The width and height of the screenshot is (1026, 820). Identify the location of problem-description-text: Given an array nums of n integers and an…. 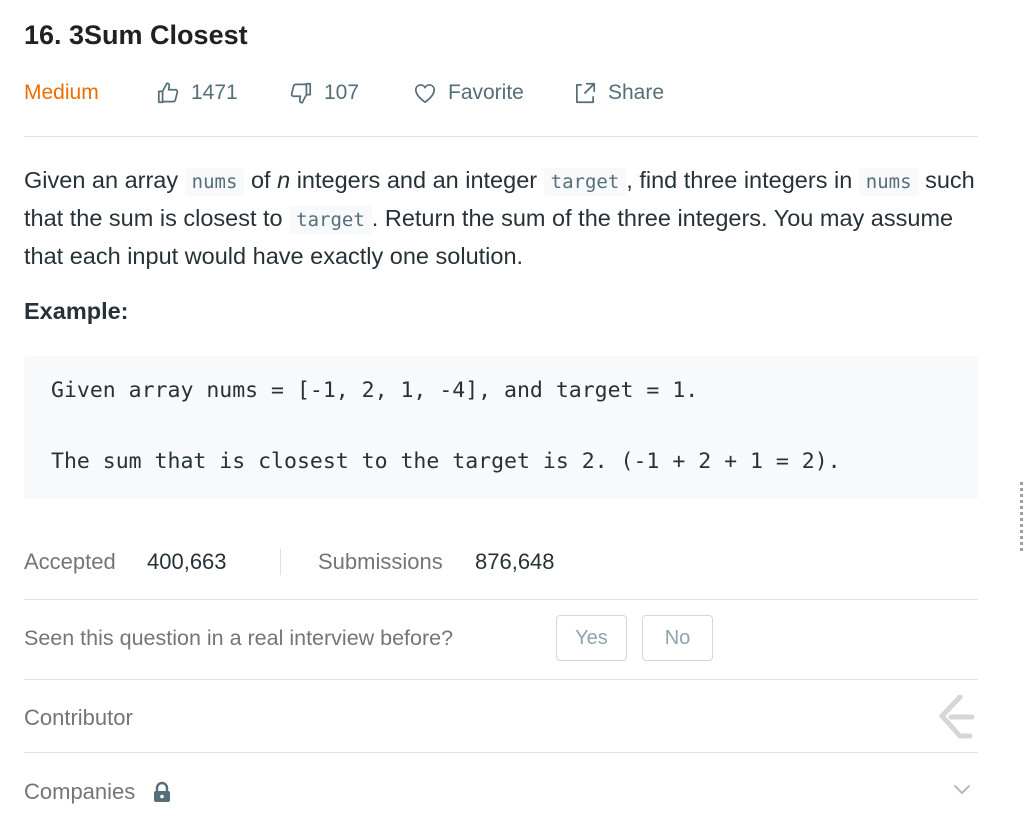
(501, 218).